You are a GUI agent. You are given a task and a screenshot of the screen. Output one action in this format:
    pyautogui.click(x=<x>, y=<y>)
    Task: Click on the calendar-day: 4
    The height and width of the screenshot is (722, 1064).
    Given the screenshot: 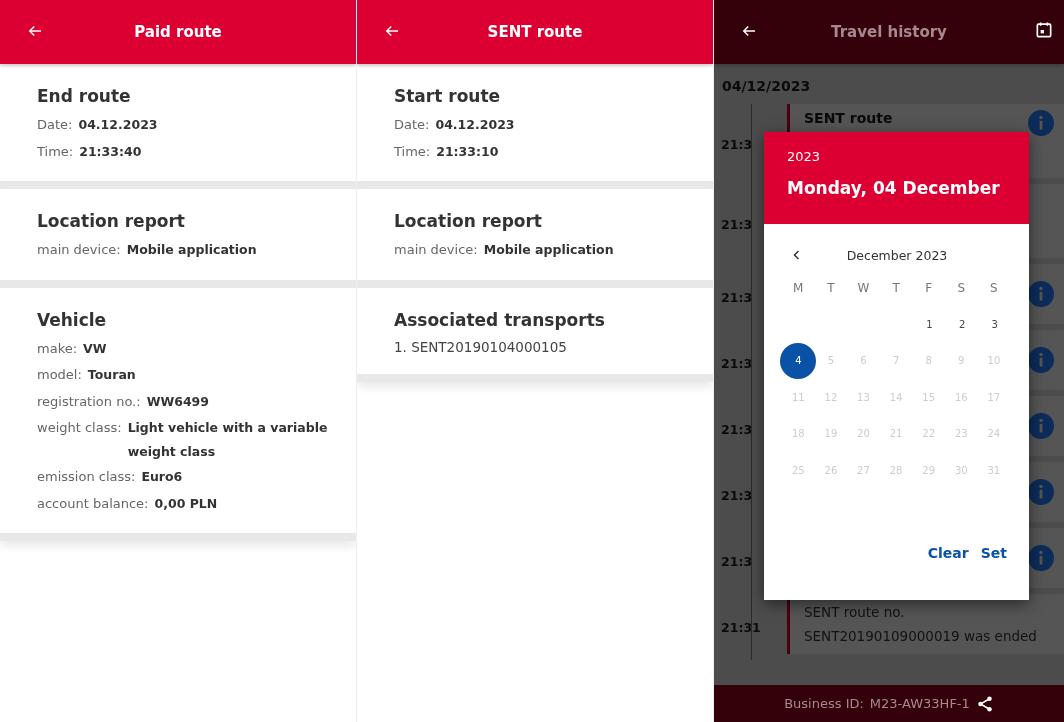 What is the action you would take?
    pyautogui.click(x=798, y=360)
    